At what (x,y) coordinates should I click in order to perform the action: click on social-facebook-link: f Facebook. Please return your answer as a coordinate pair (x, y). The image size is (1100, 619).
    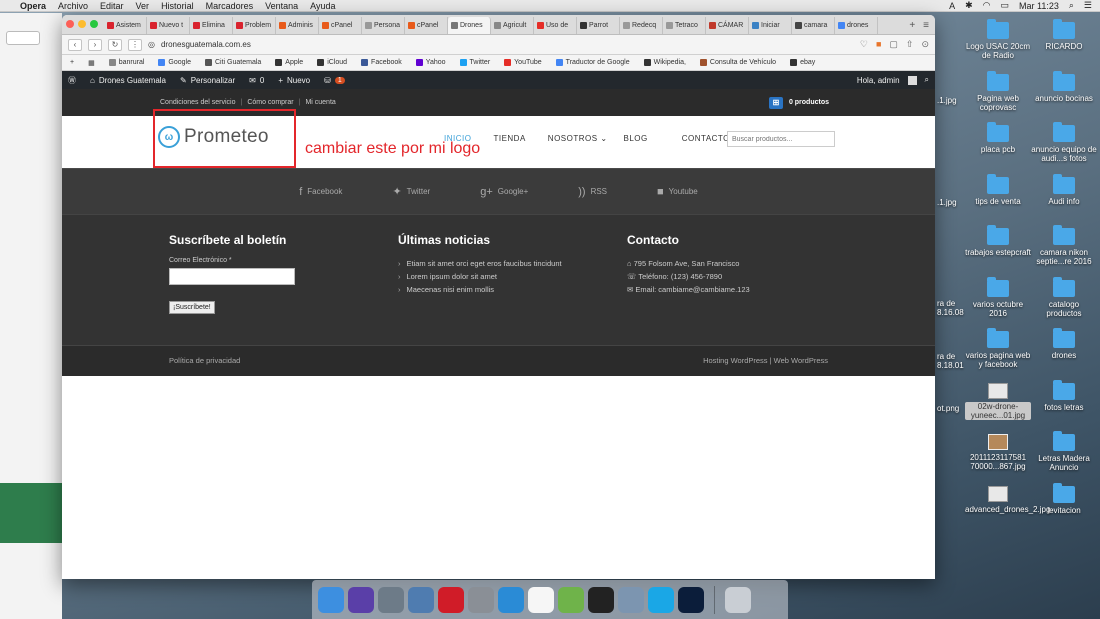
    Looking at the image, I should click on (320, 192).